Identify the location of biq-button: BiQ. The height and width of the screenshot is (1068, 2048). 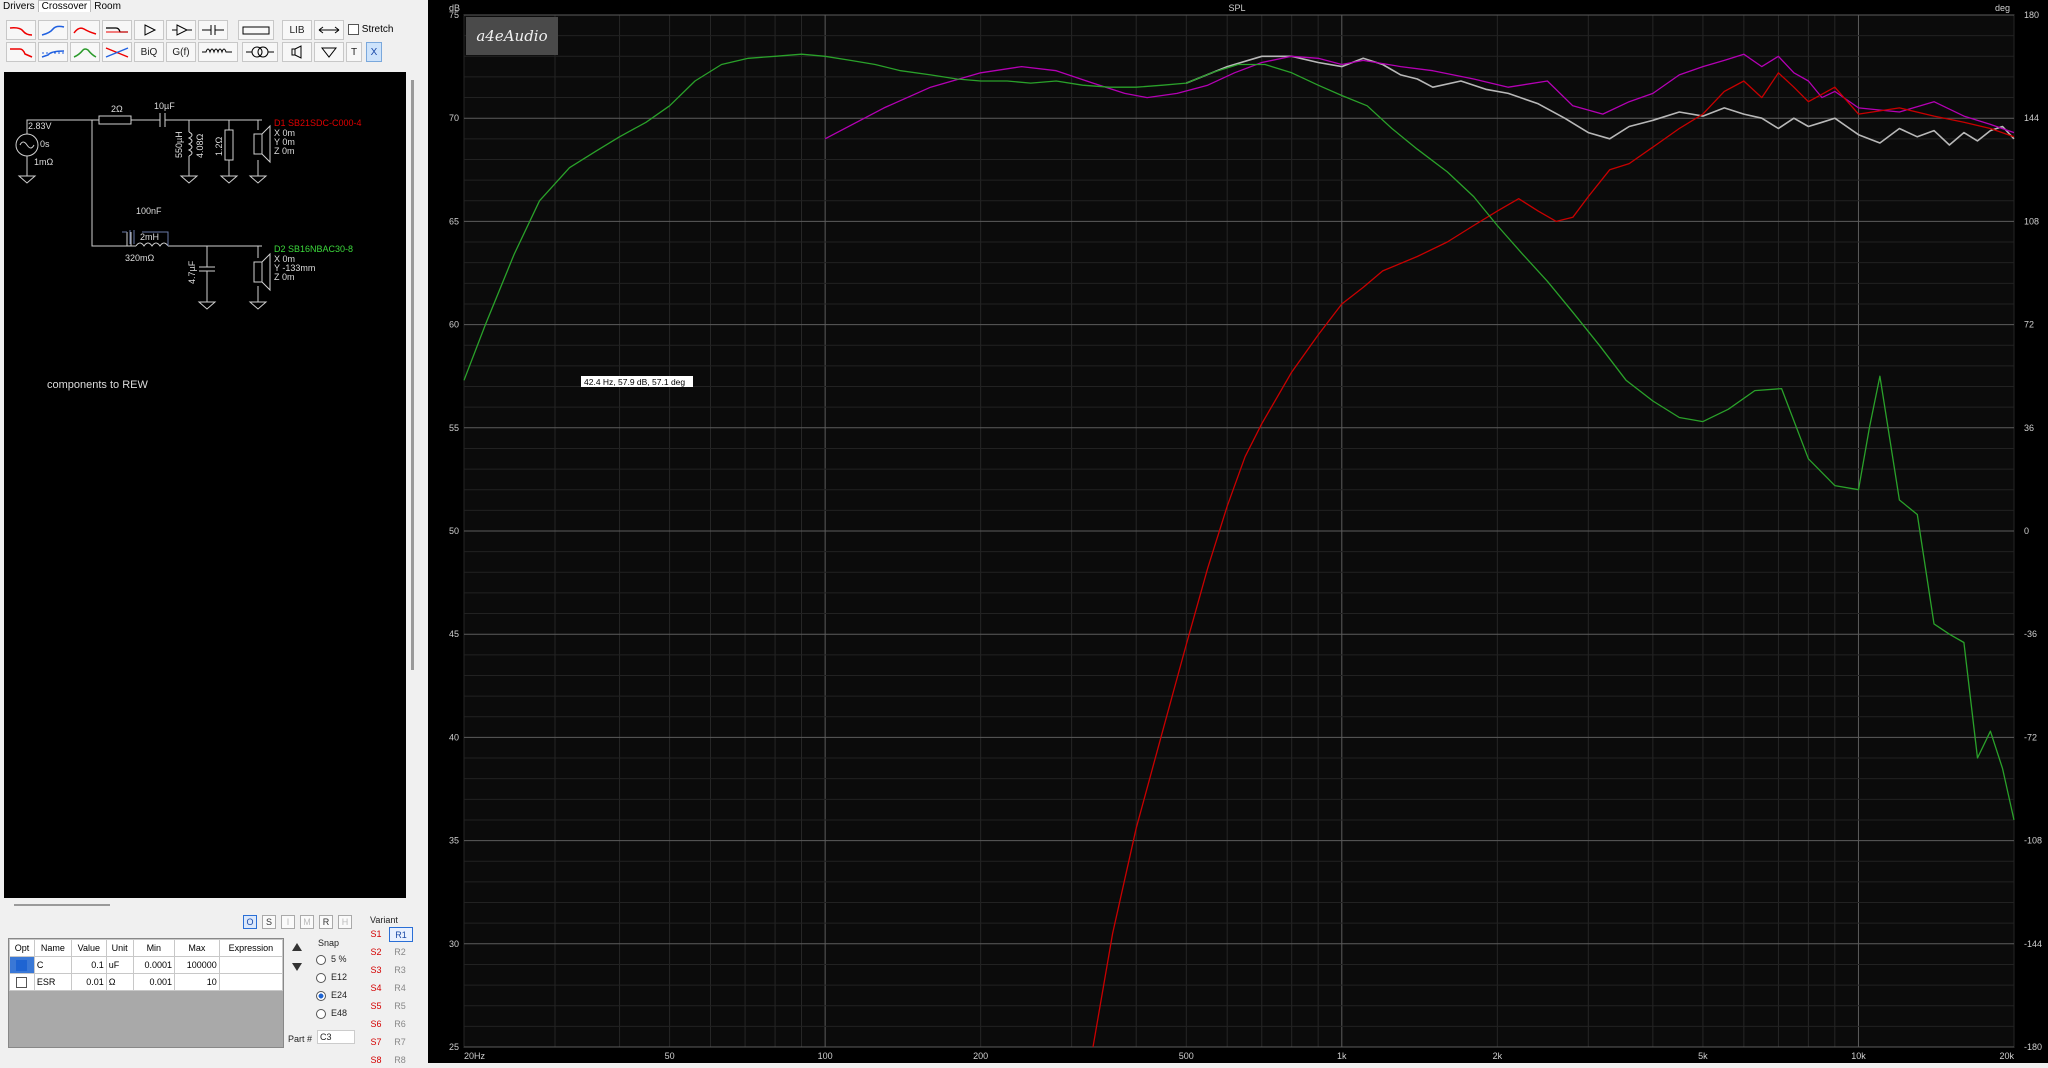
(149, 52).